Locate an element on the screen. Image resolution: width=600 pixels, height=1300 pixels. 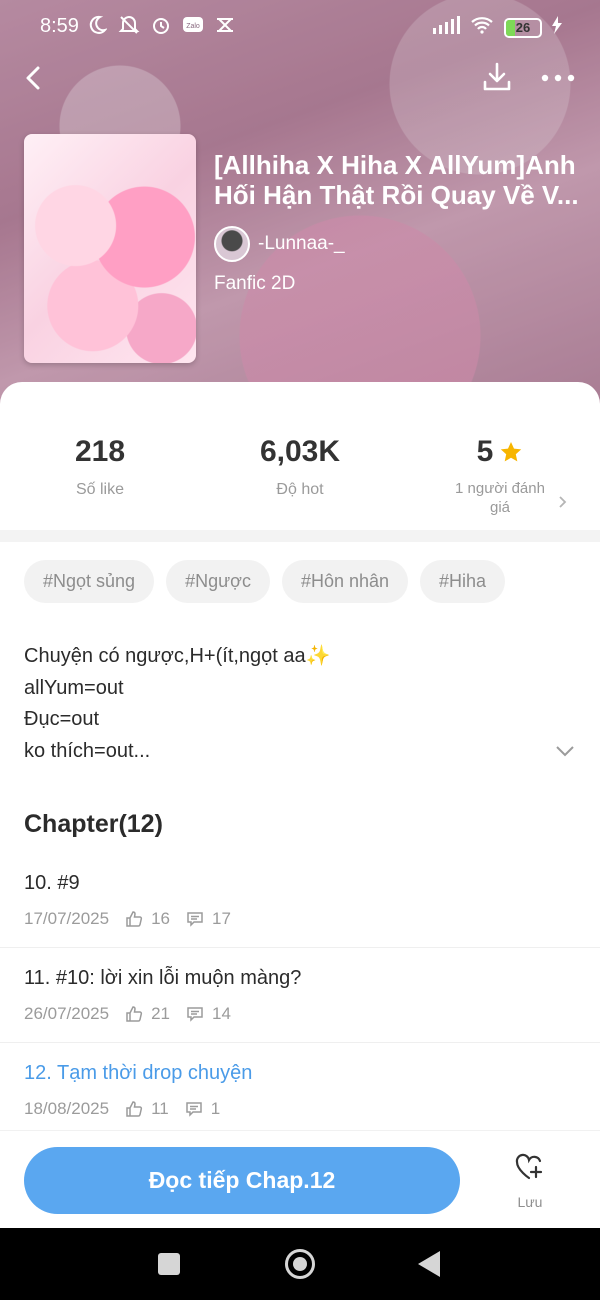
heart-add-icon is located at coordinates (529, 1166).